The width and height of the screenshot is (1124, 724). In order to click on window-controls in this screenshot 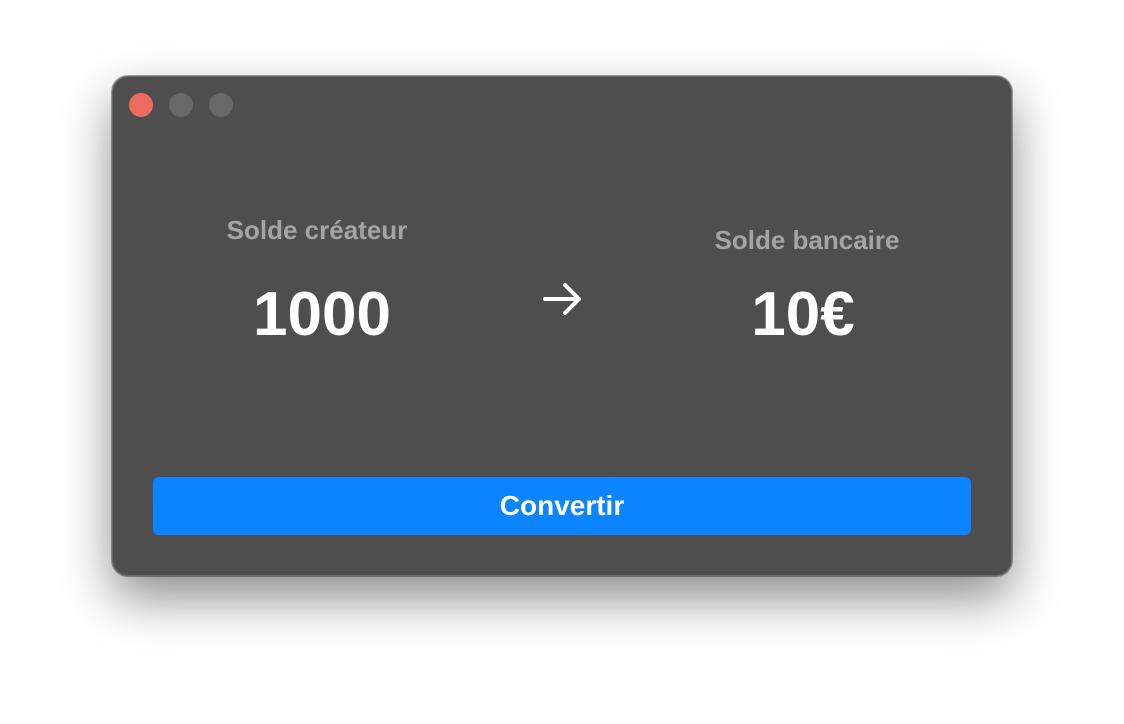, I will do `click(181, 105)`.